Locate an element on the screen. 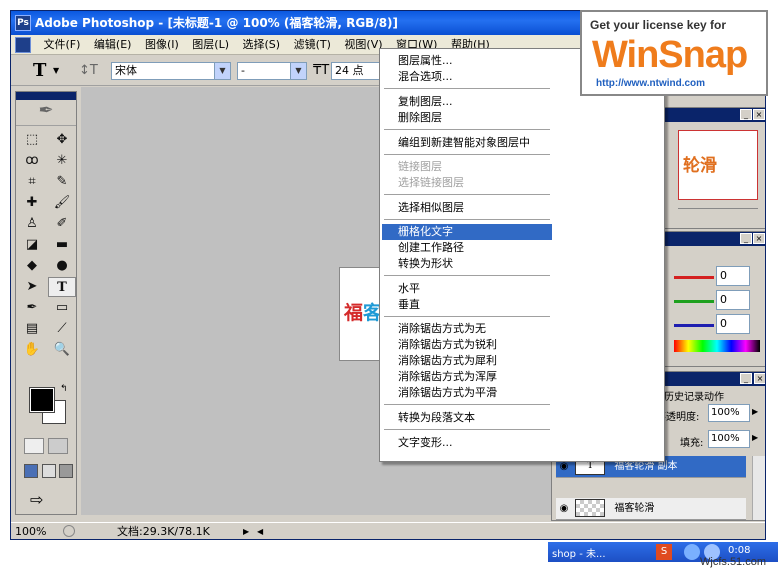 This screenshot has width=778, height=577. layers-scrollbar is located at coordinates (758, 488).